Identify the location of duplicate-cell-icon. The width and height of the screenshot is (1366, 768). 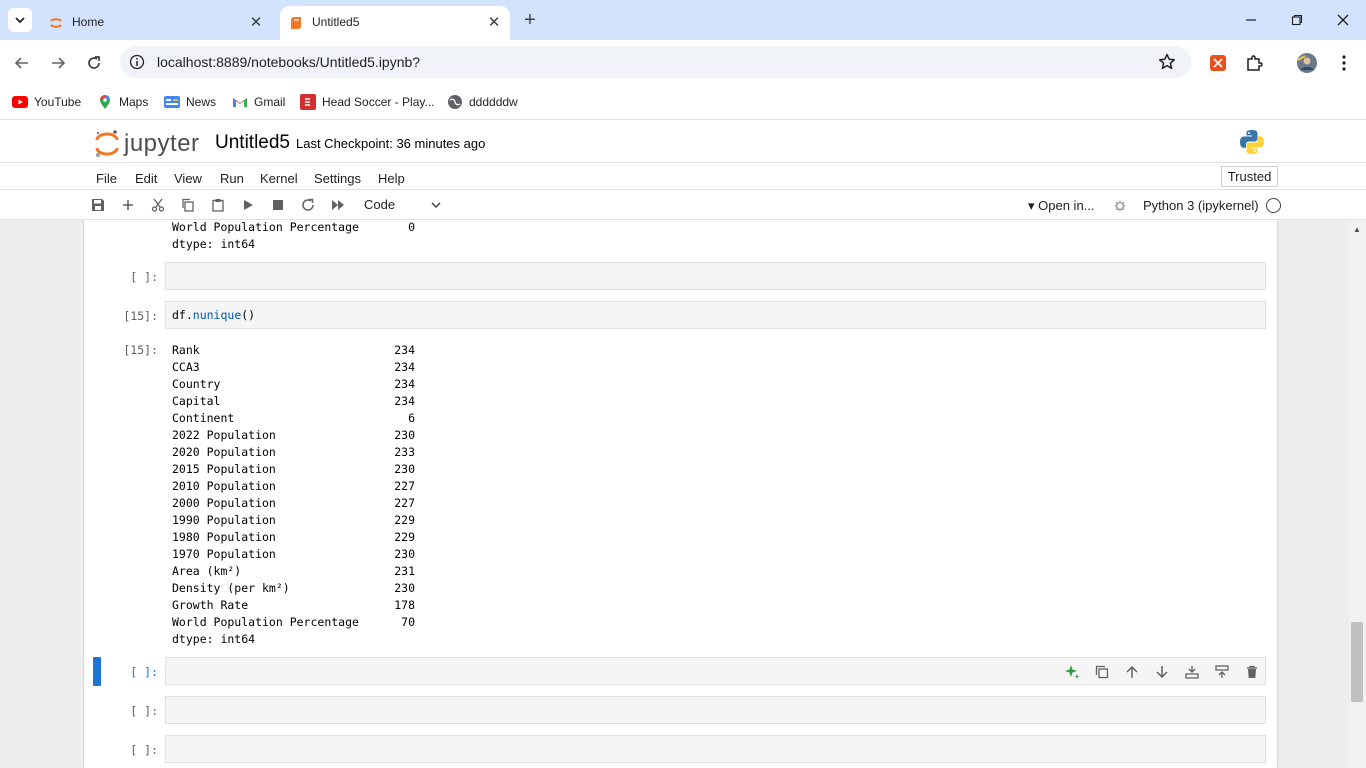
(1102, 672).